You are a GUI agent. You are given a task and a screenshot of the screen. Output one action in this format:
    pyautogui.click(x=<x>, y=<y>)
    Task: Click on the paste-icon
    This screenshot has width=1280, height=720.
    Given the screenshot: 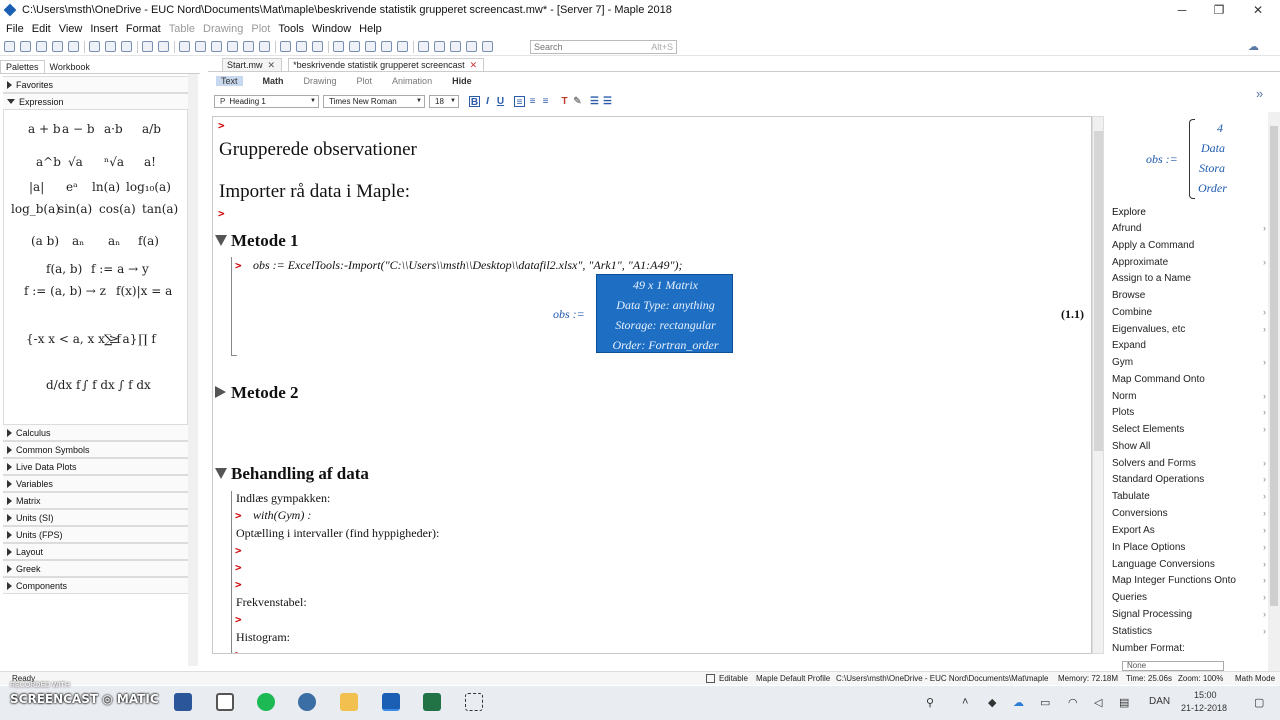 What is the action you would take?
    pyautogui.click(x=126, y=46)
    